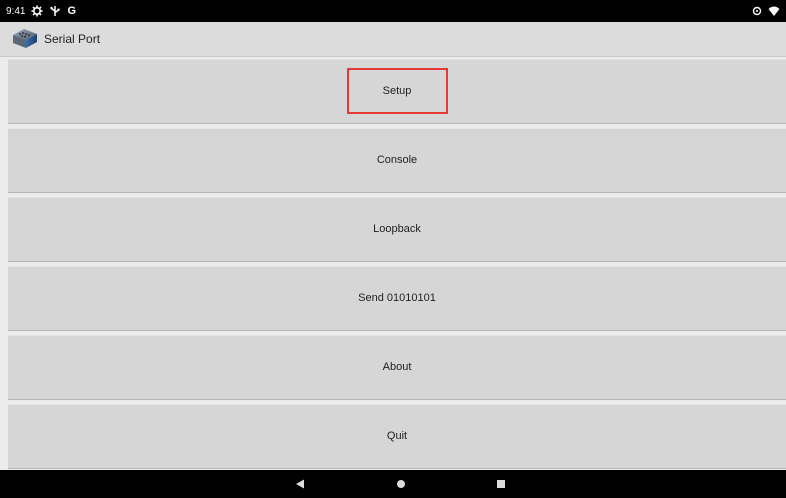 The image size is (786, 498). I want to click on quit-button-label: Quit, so click(397, 436).